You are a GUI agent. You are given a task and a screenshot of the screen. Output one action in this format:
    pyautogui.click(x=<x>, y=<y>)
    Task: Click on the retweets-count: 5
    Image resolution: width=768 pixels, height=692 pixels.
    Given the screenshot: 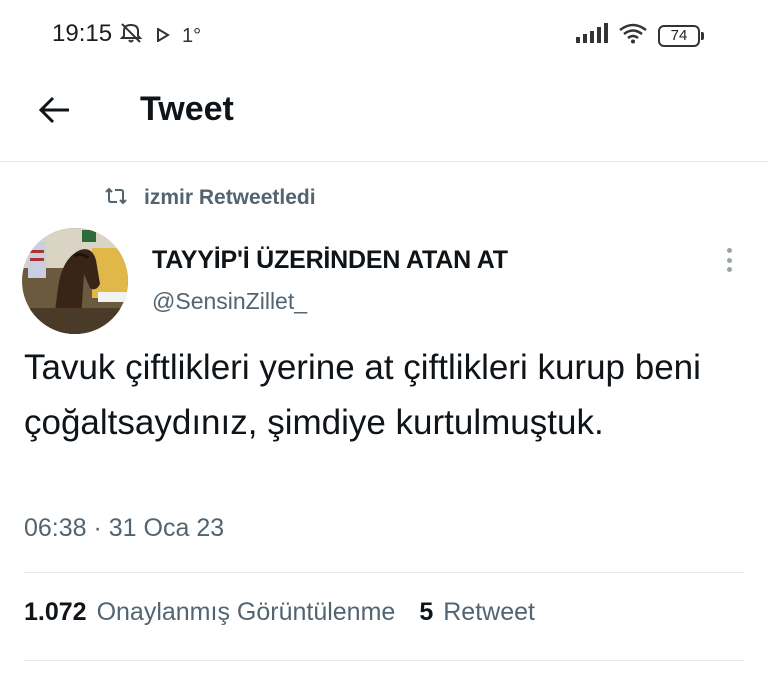 What is the action you would take?
    pyautogui.click(x=426, y=612)
    